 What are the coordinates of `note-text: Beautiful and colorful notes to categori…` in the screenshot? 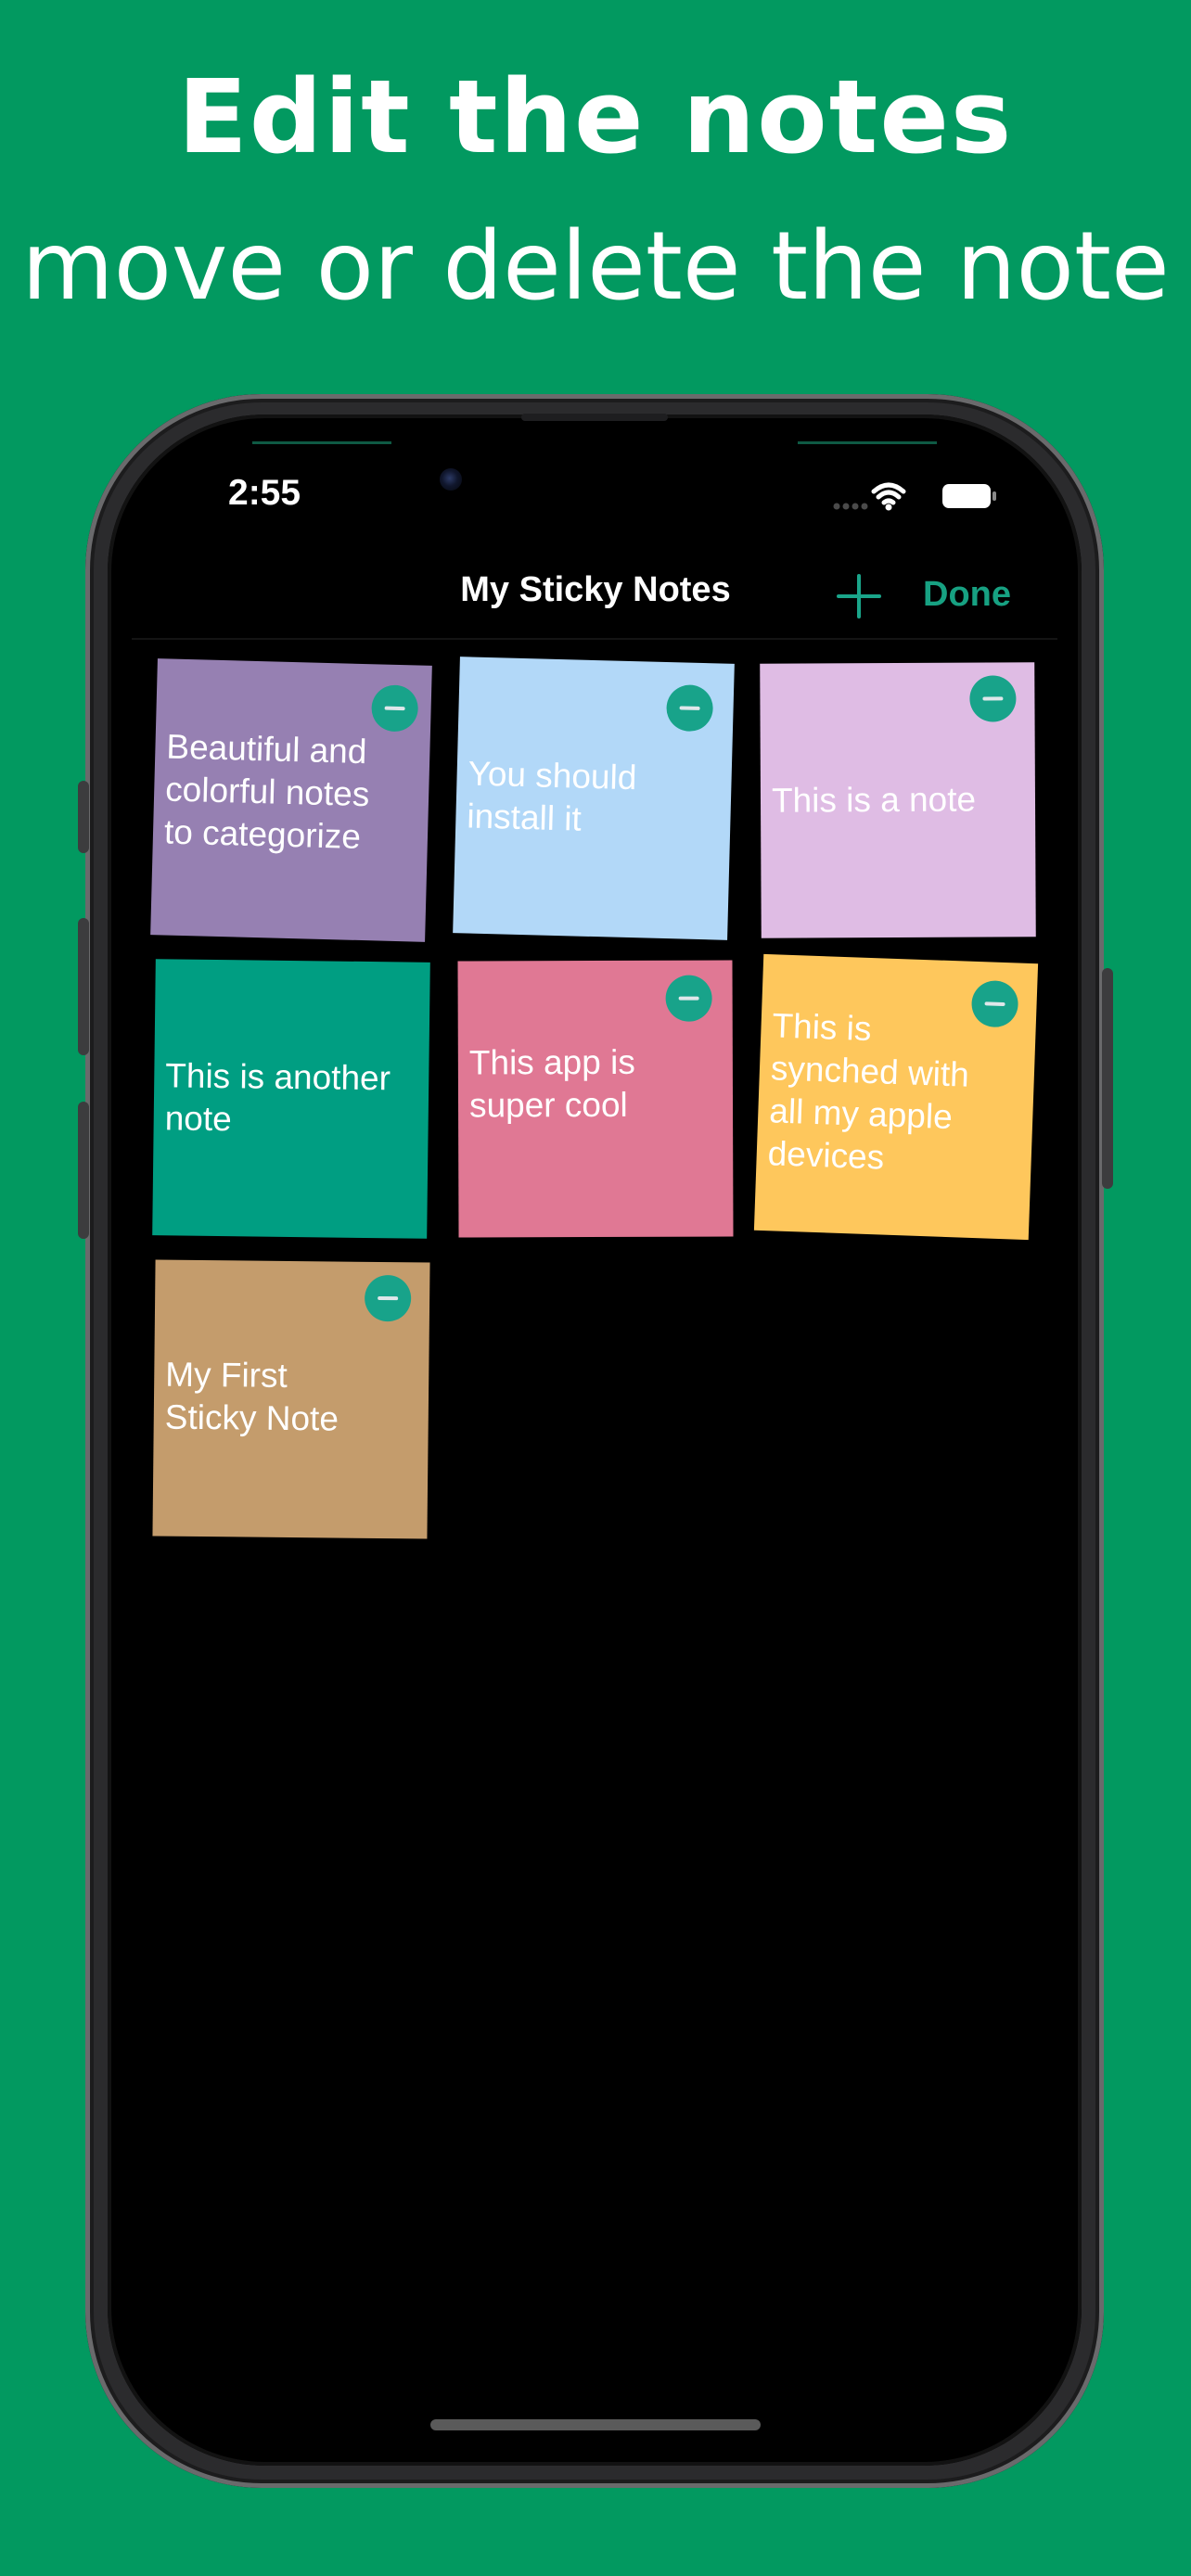 It's located at (266, 792).